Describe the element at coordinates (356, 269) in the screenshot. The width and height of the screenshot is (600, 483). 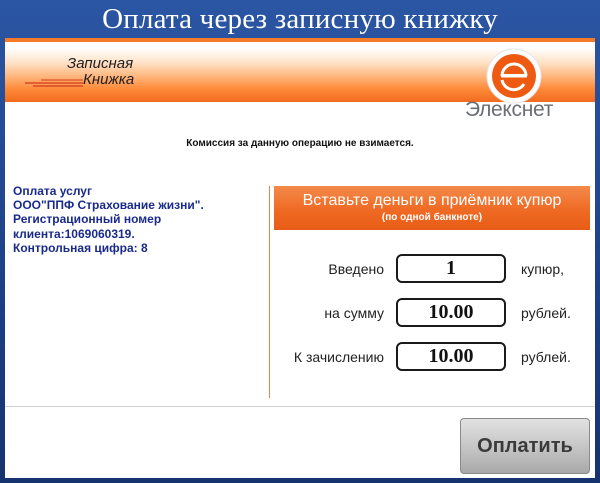
I see `inserted-count-label: Введено` at that location.